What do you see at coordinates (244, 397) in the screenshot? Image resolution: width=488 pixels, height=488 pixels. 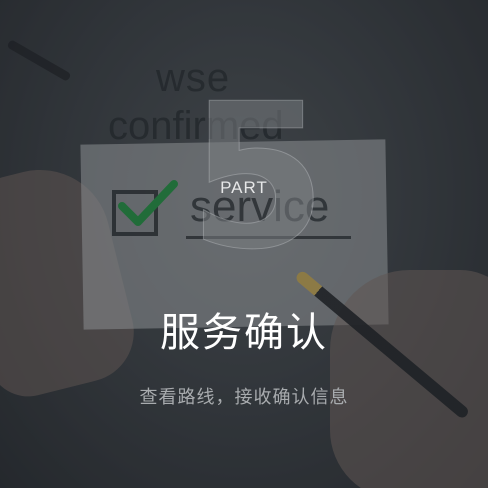 I see `section-subtitle: 查看路线，接收确认信息` at bounding box center [244, 397].